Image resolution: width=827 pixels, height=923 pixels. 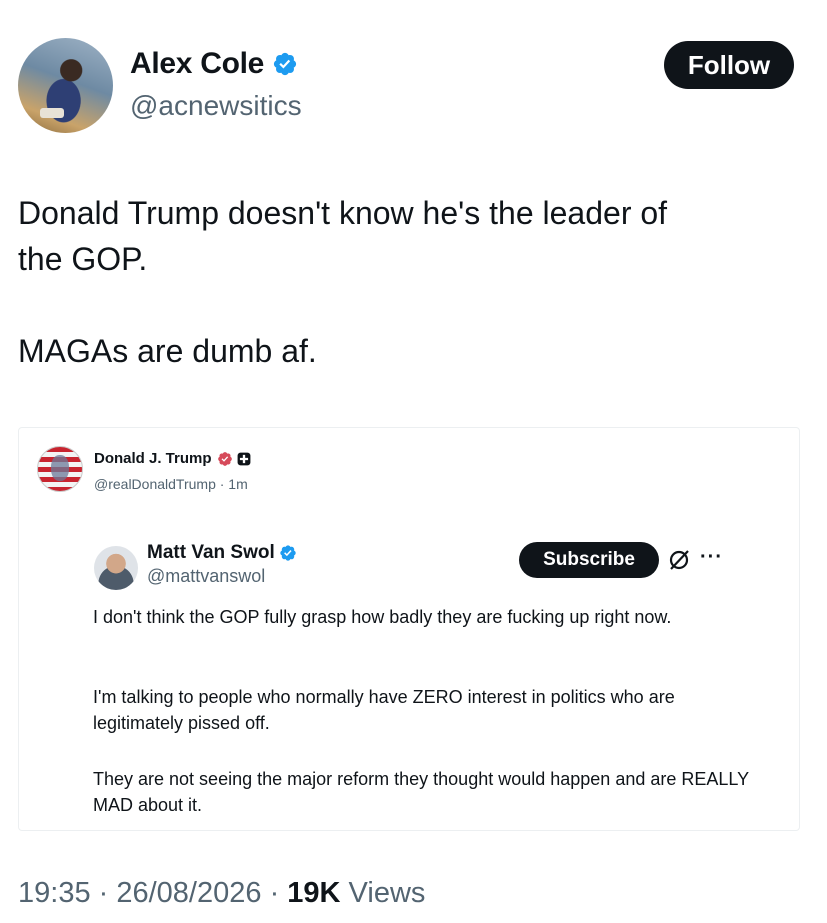 What do you see at coordinates (383, 893) in the screenshot?
I see `views-label: Views` at bounding box center [383, 893].